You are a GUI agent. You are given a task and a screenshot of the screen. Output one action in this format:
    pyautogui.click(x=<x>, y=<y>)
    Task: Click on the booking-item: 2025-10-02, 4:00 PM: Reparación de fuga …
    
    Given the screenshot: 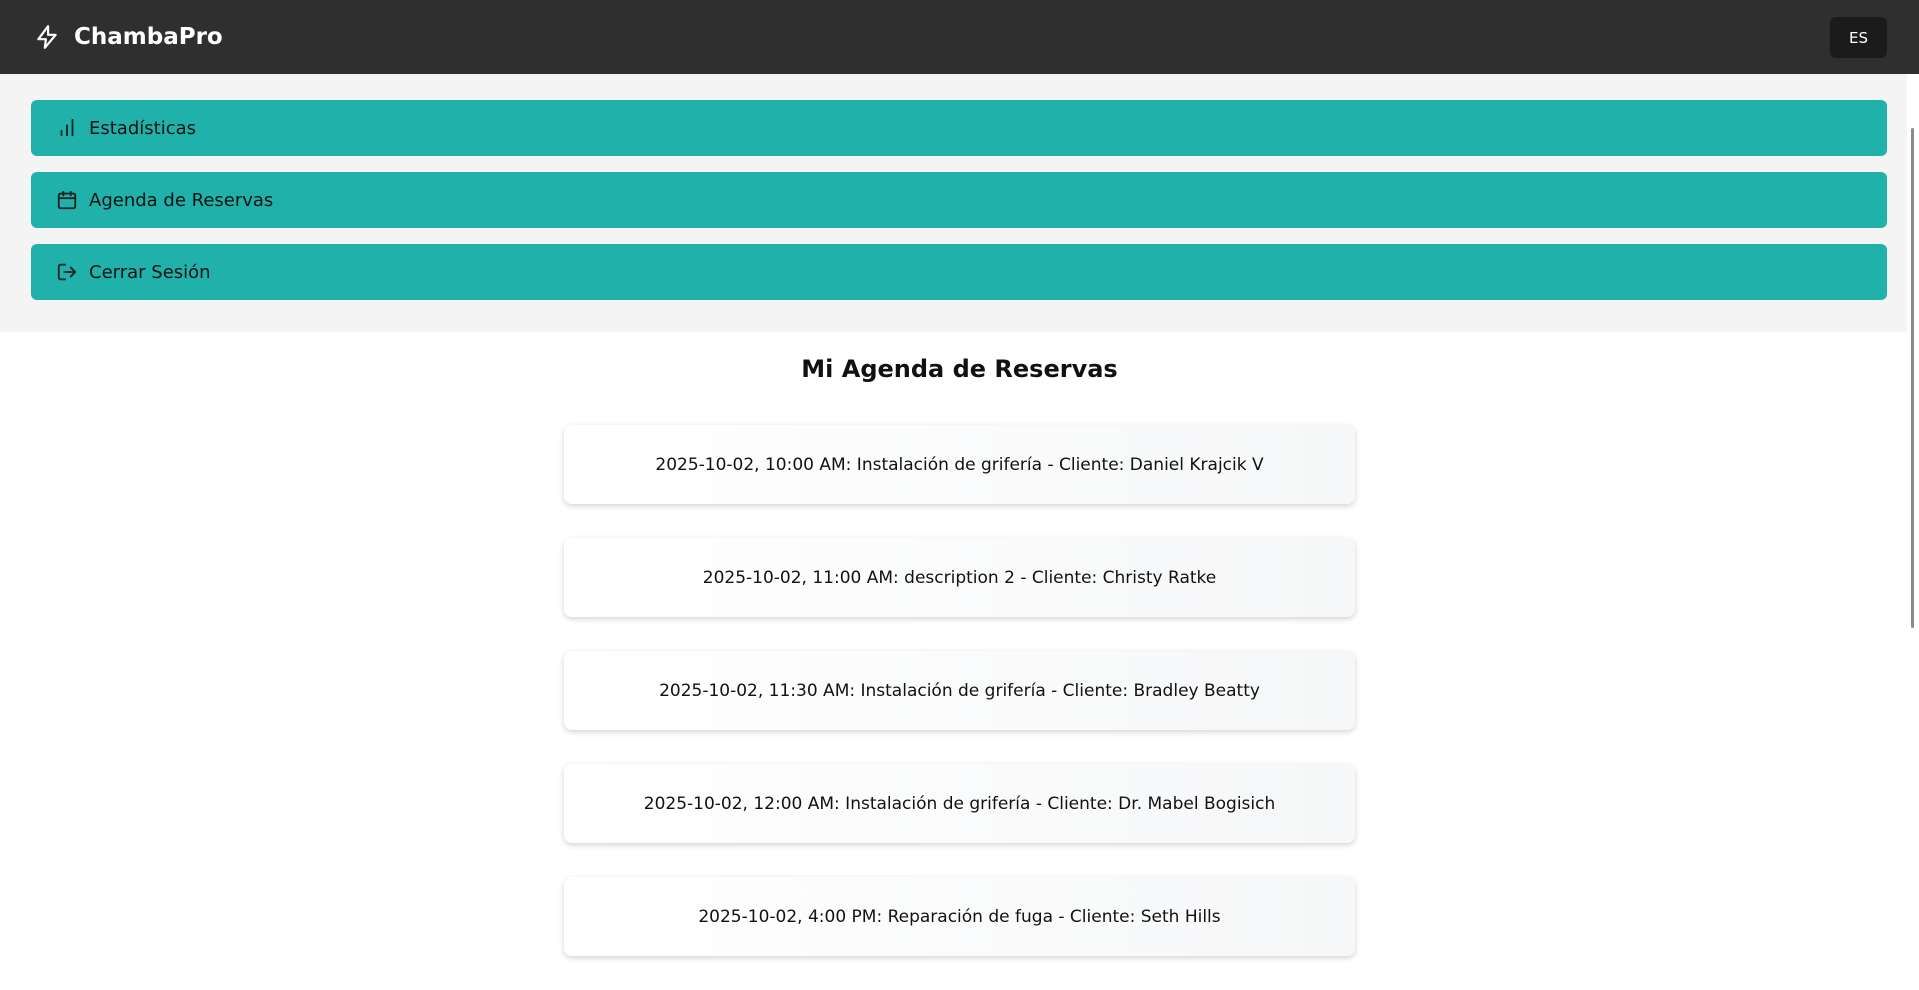 What is the action you would take?
    pyautogui.click(x=959, y=916)
    